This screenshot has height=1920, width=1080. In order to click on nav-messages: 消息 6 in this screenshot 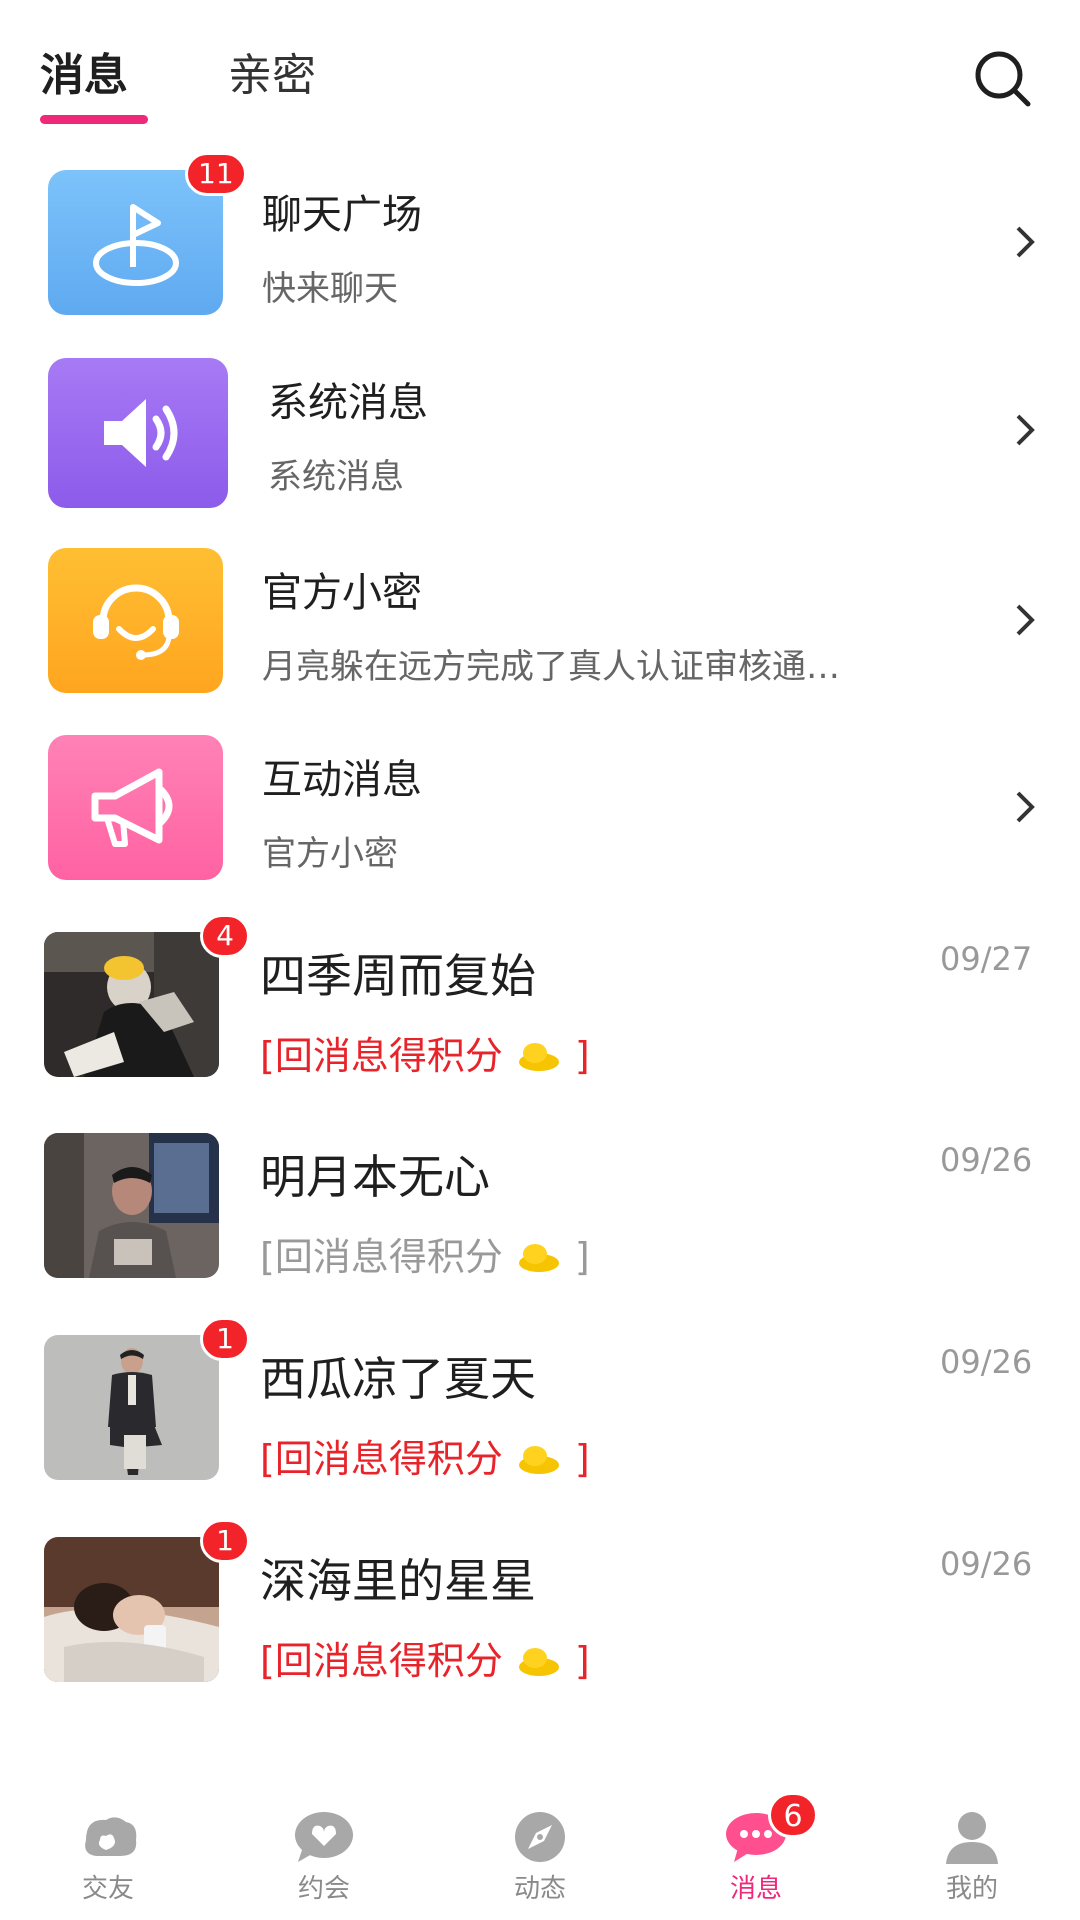, I will do `click(756, 1856)`.